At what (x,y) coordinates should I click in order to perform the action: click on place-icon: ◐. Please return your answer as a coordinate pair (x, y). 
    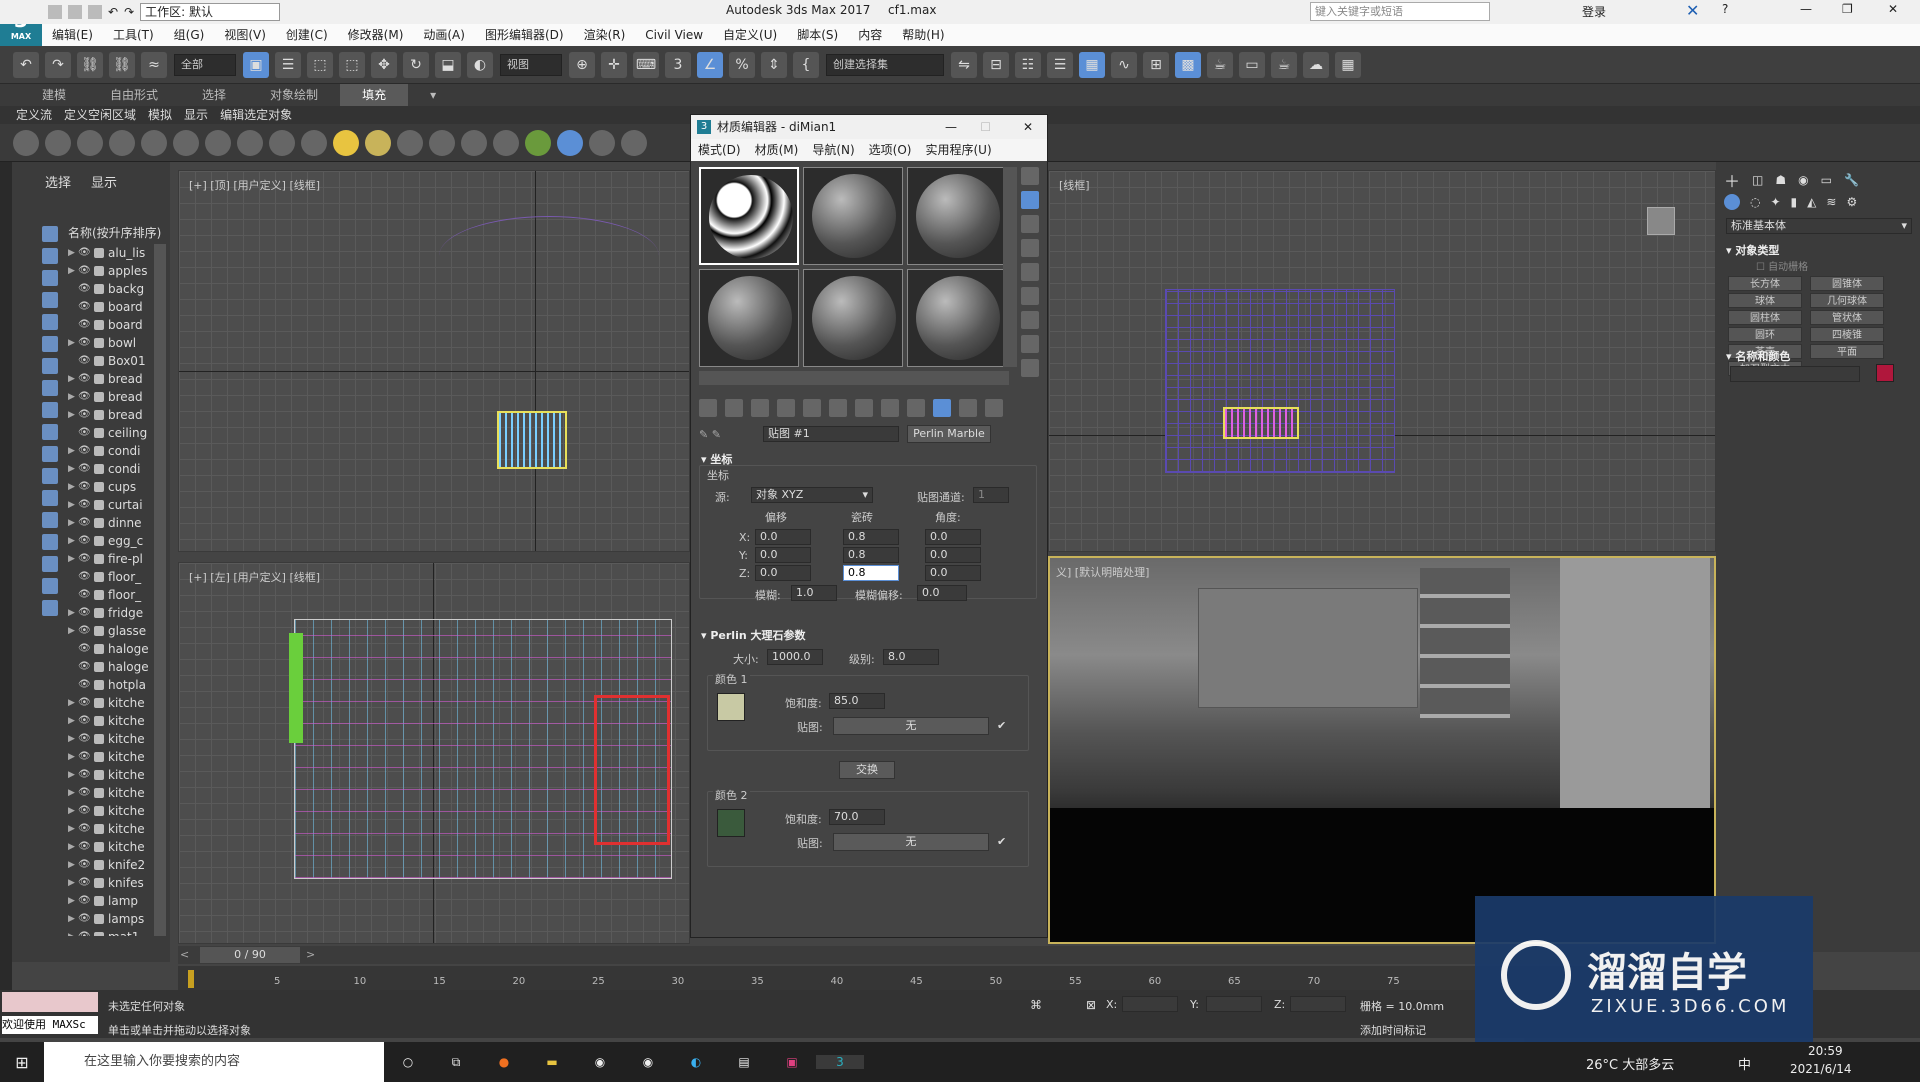
    Looking at the image, I should click on (480, 64).